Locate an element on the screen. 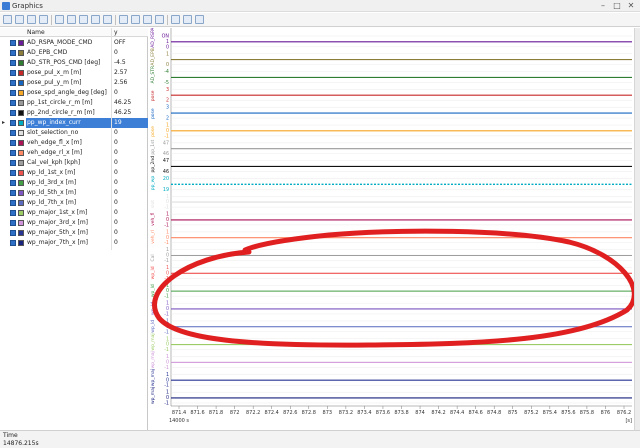 The width and height of the screenshot is (640, 448). signal-row: pp_1st_circle_r_m [m] 46.25 is located at coordinates (74, 103).